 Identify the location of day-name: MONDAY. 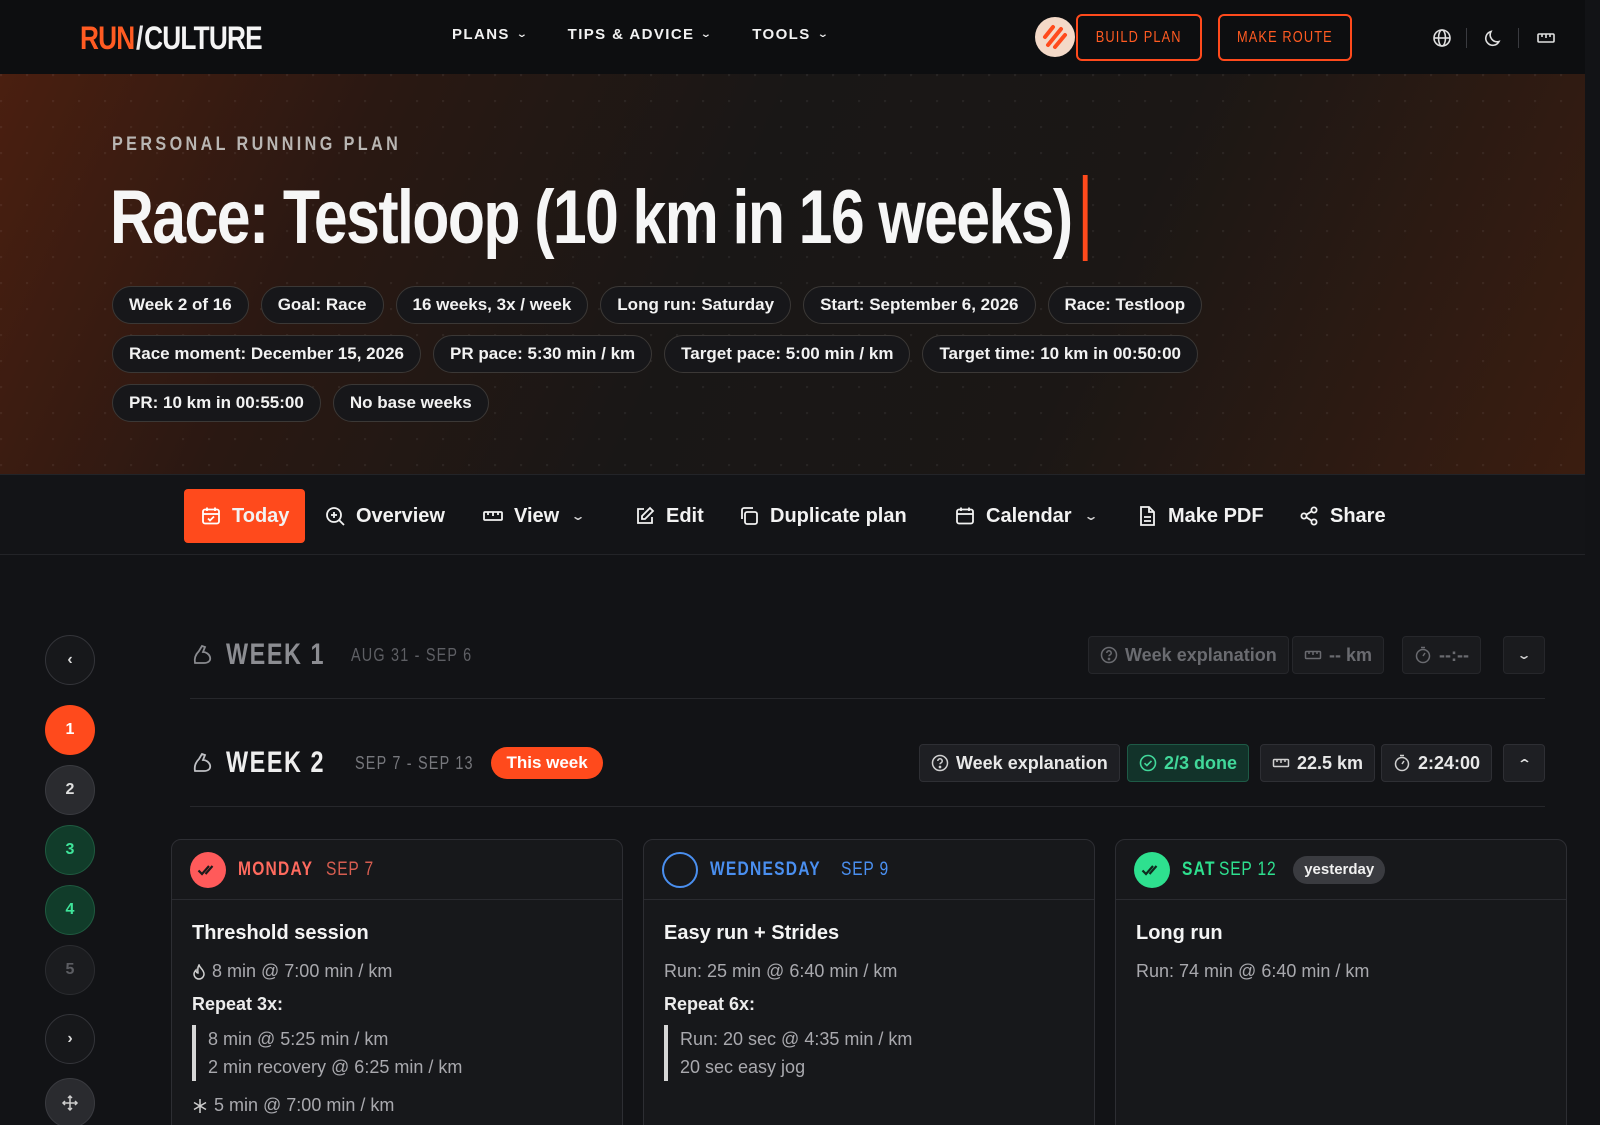
(276, 869).